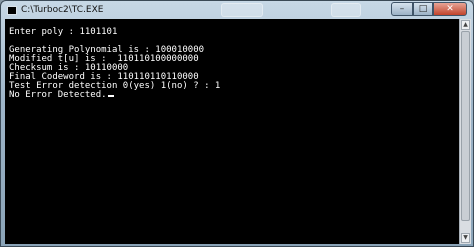 The height and width of the screenshot is (247, 474). I want to click on scroll-down-arrow-icon: ▼, so click(465, 238).